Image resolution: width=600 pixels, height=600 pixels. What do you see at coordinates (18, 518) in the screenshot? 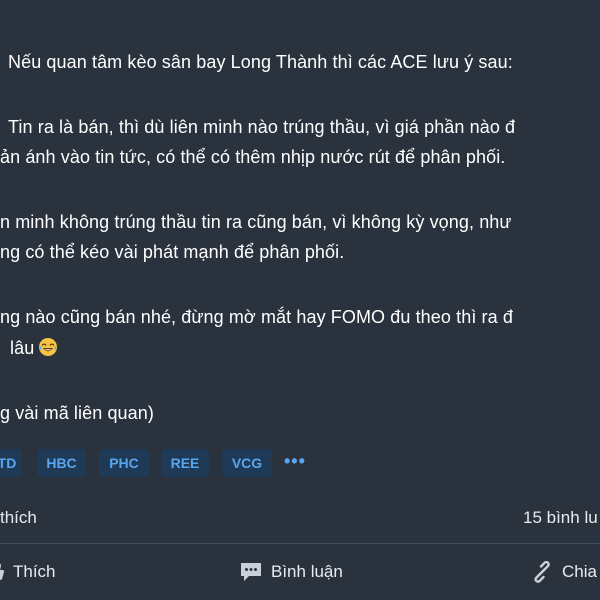
I see `like-count: thích` at bounding box center [18, 518].